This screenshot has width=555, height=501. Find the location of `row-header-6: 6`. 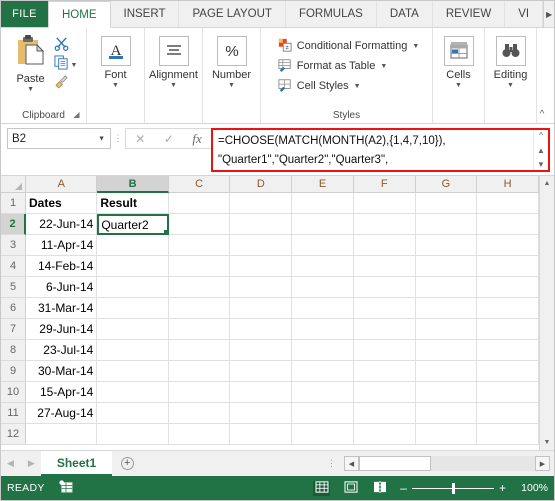

row-header-6: 6 is located at coordinates (13, 308).